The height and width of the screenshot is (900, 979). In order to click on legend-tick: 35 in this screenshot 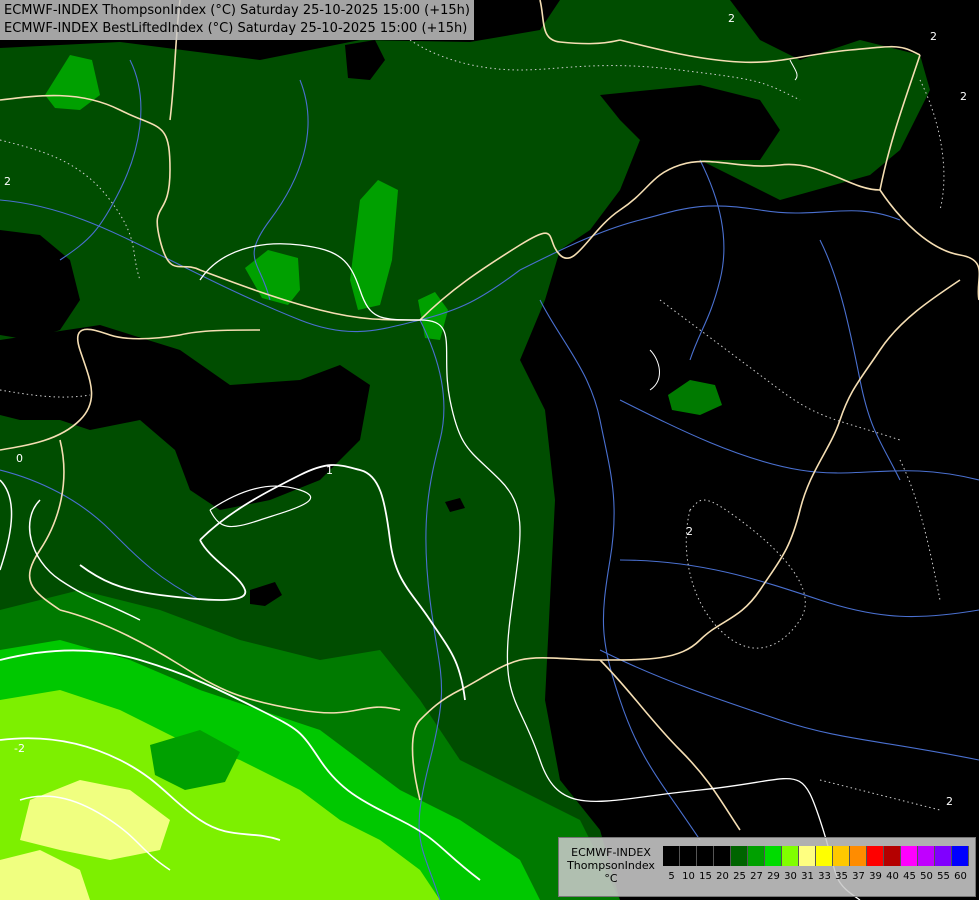, I will do `click(841, 876)`.